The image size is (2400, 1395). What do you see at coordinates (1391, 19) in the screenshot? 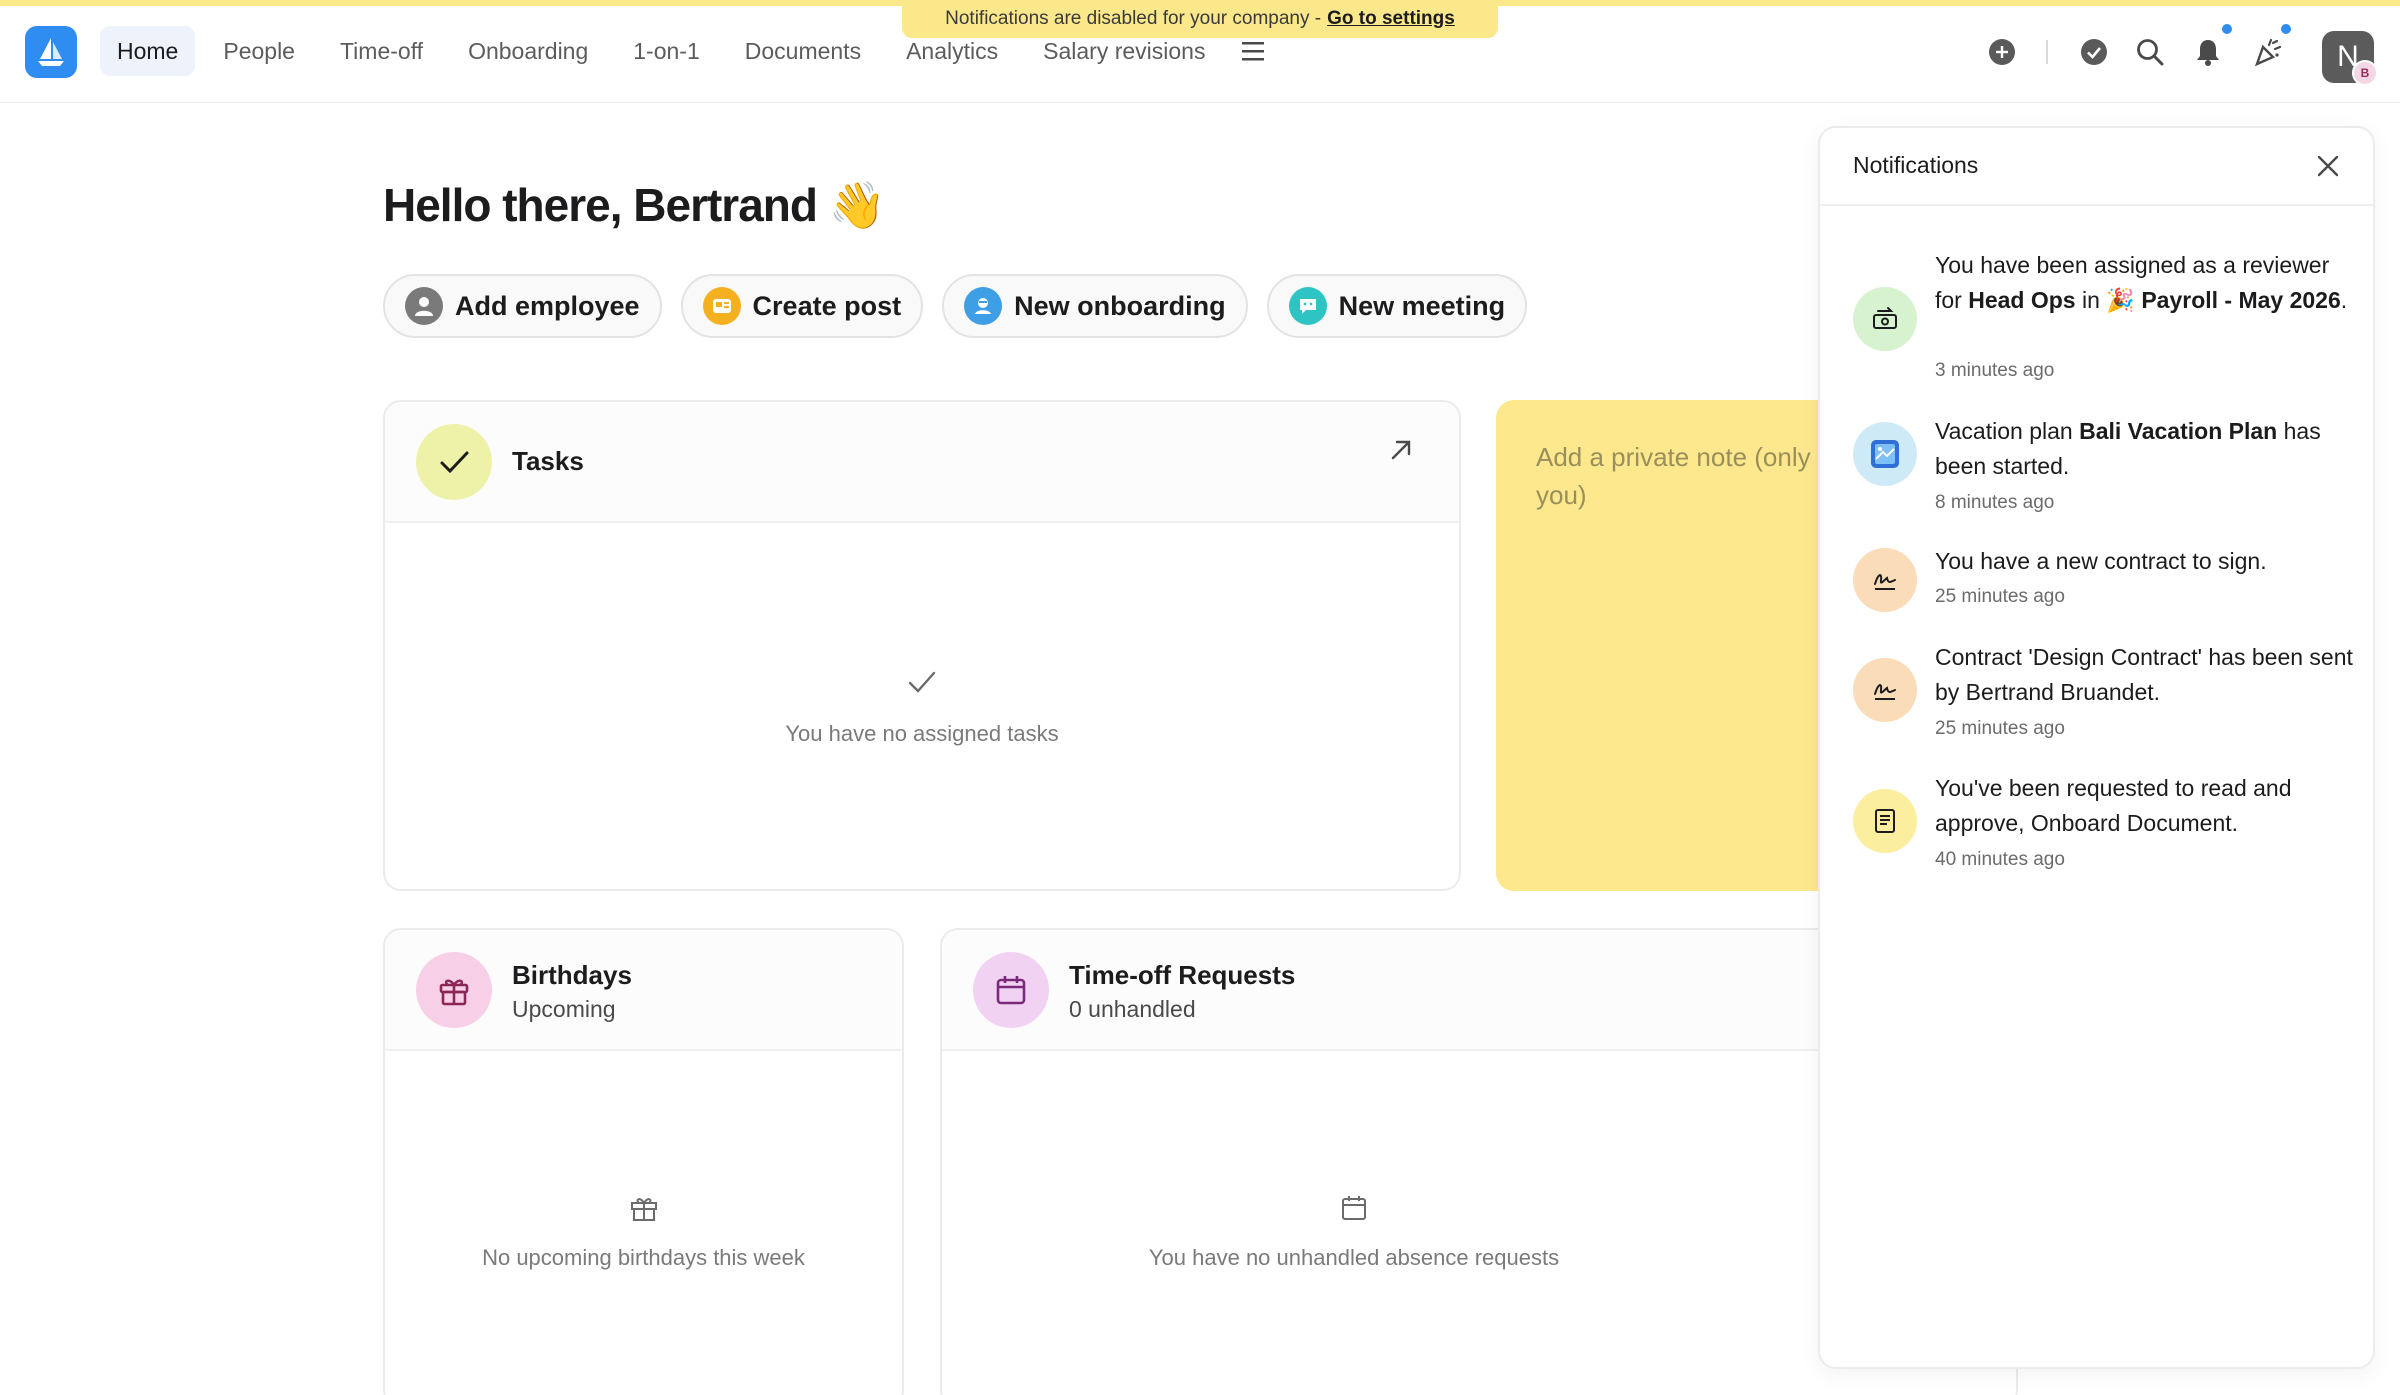
I see `go-to-settings-link: Go to settings` at bounding box center [1391, 19].